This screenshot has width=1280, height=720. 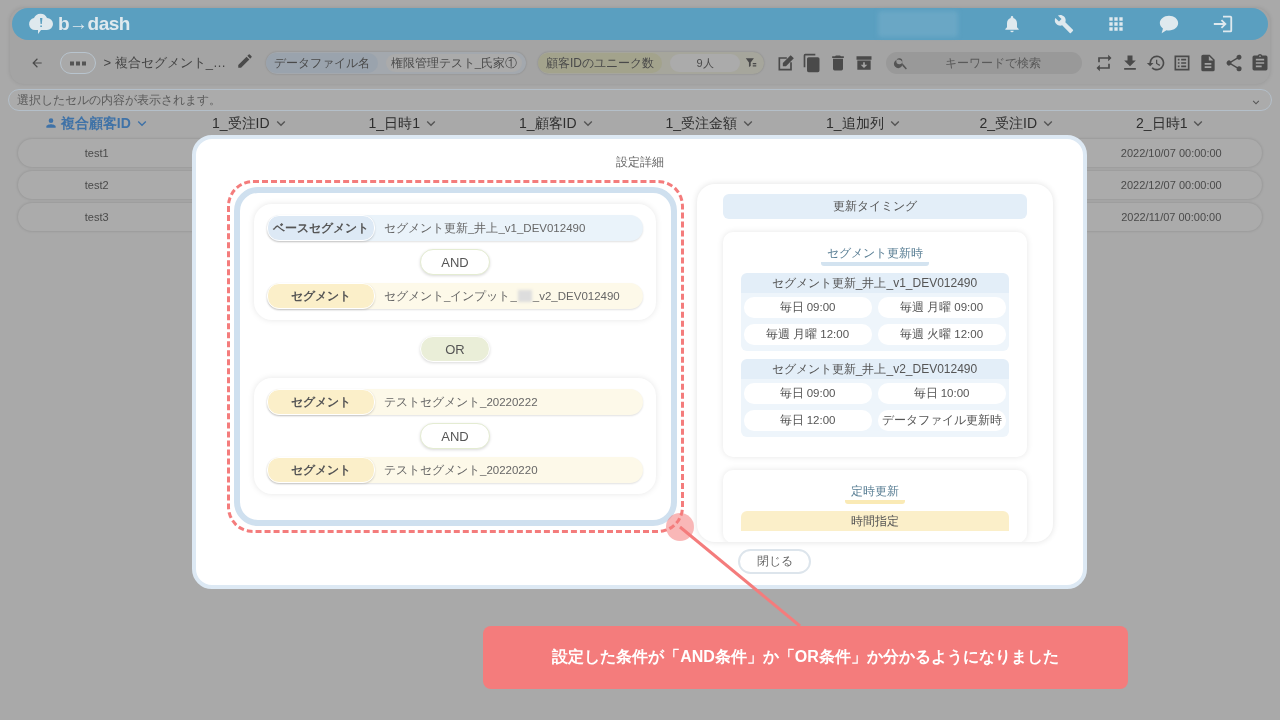 What do you see at coordinates (404, 123) in the screenshot?
I see `column-header: 1_日時1` at bounding box center [404, 123].